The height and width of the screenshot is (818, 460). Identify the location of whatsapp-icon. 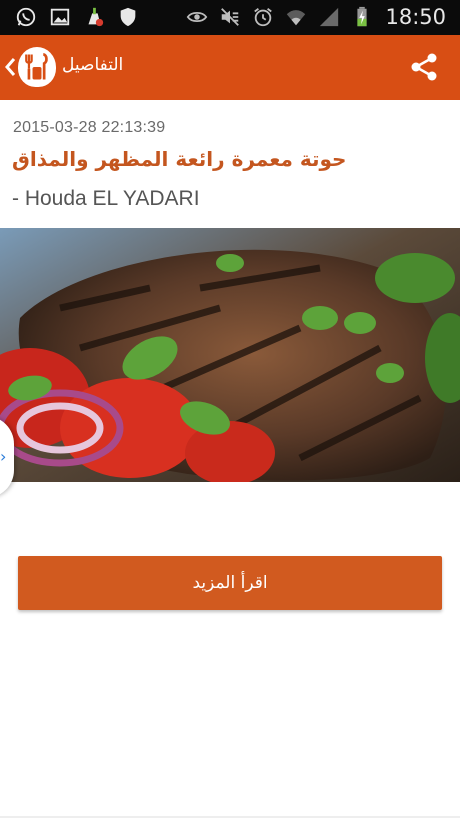
(26, 17).